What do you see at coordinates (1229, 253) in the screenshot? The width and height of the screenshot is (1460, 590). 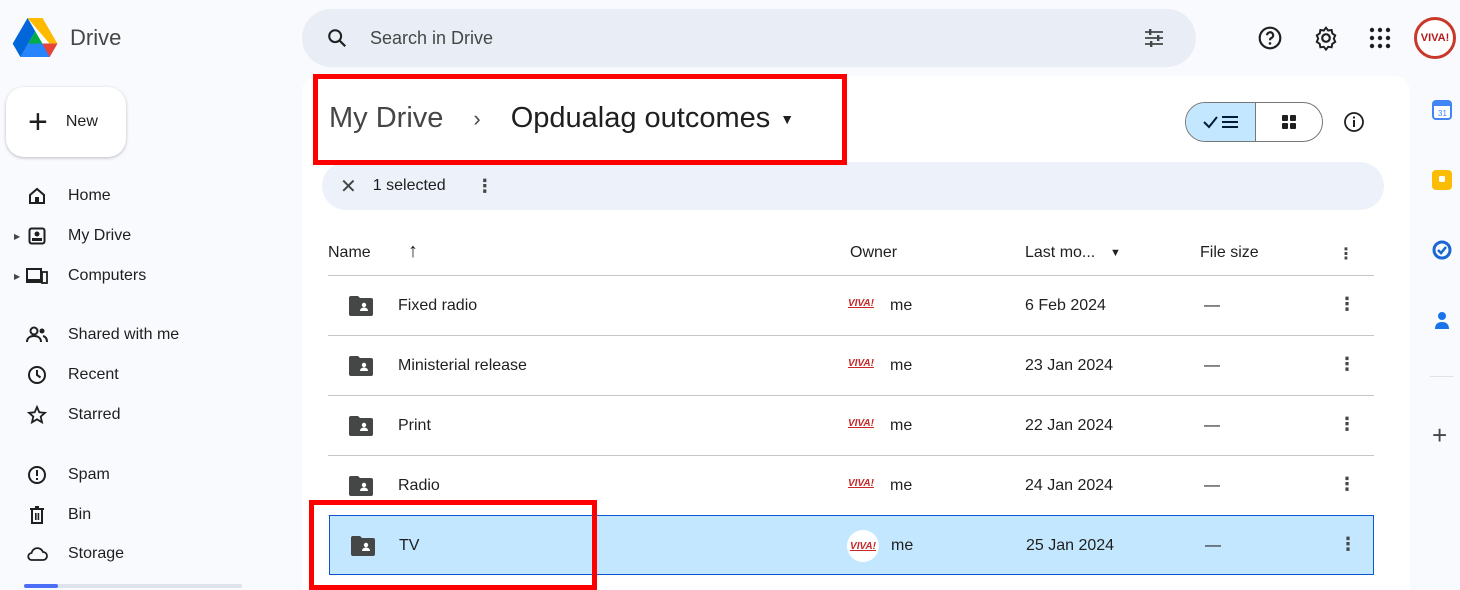 I see `column-header-file-size: File size` at bounding box center [1229, 253].